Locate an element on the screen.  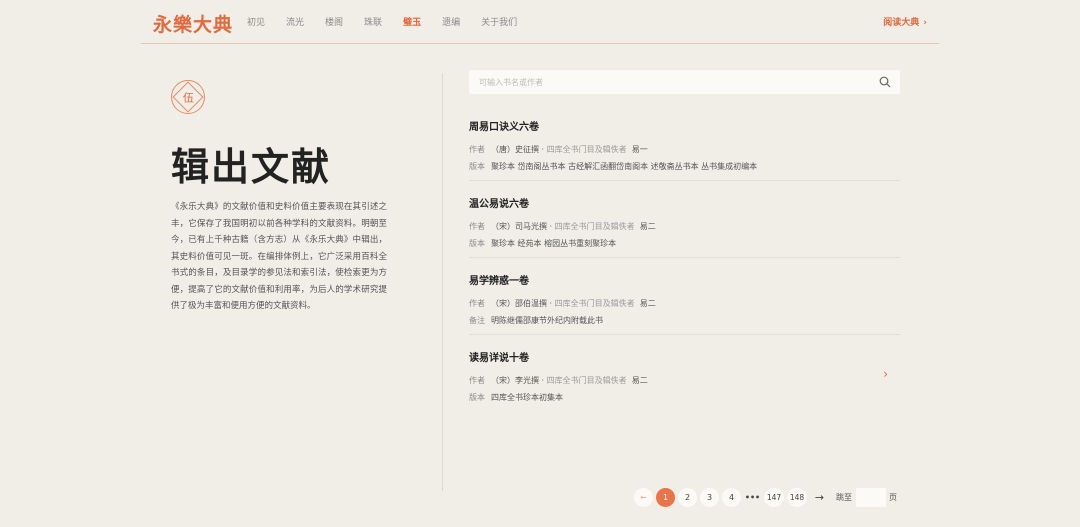
page-button-2: 2 is located at coordinates (687, 497).